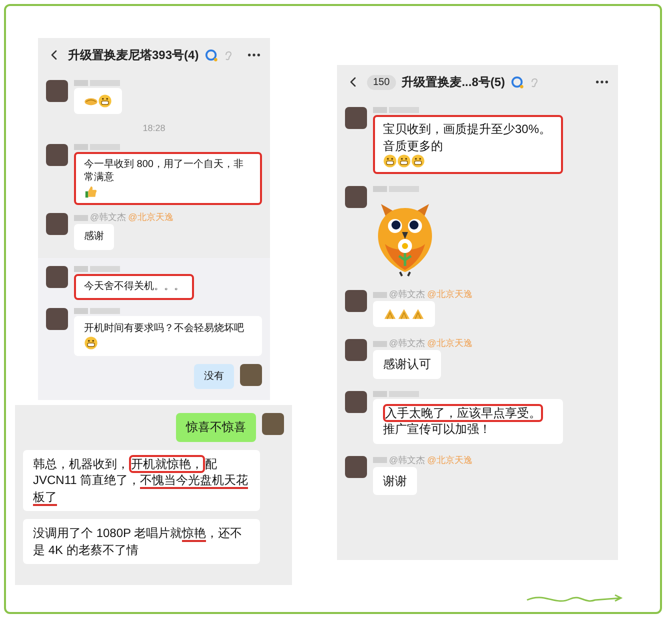 The image size is (666, 624). What do you see at coordinates (164, 171) in the screenshot?
I see `message-text: 今一早收到 800，用了一个自天，非常满意` at bounding box center [164, 171].